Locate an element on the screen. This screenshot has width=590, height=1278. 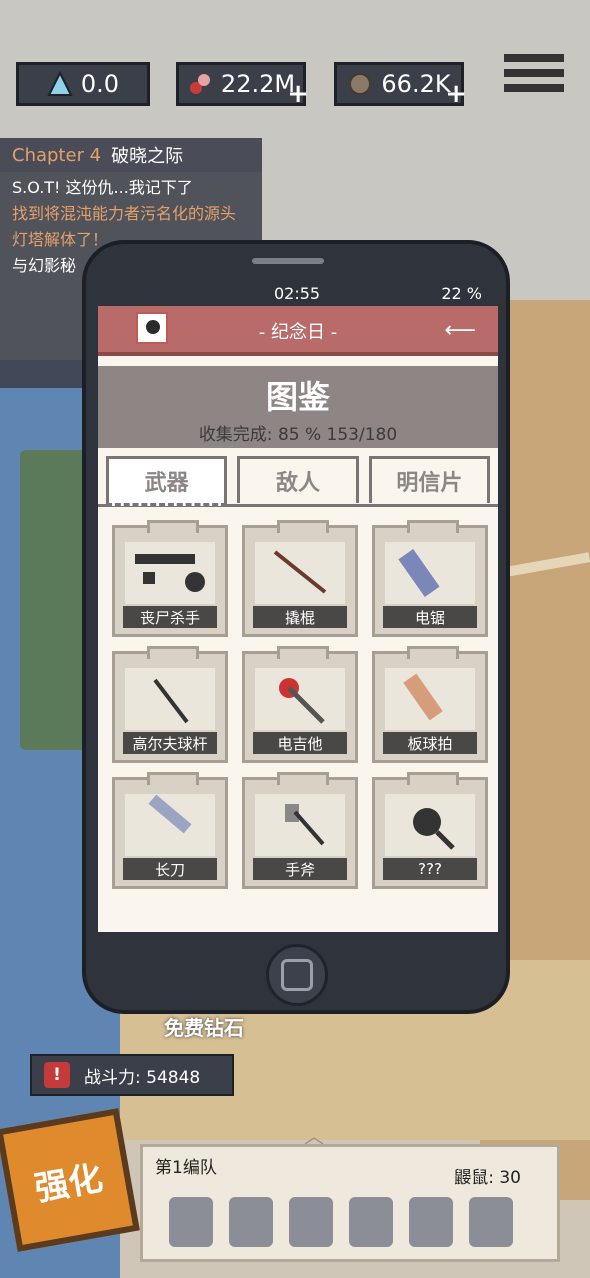
long-blade-icon is located at coordinates (170, 825).